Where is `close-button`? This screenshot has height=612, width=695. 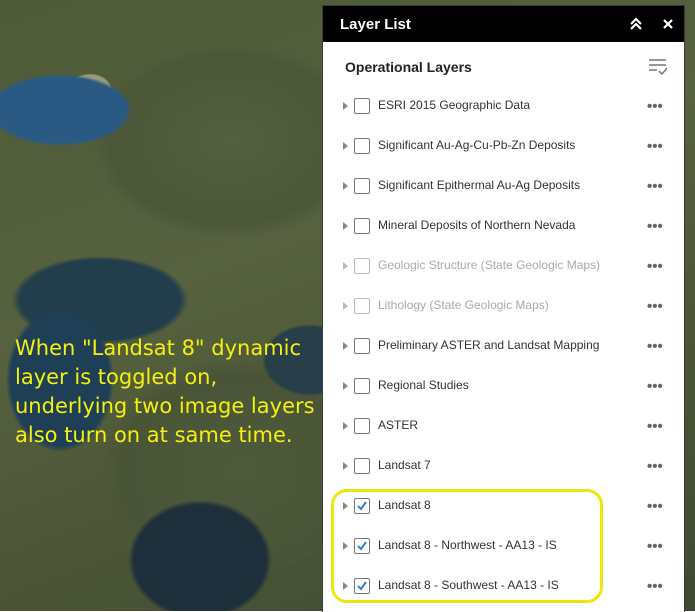
close-button is located at coordinates (668, 24).